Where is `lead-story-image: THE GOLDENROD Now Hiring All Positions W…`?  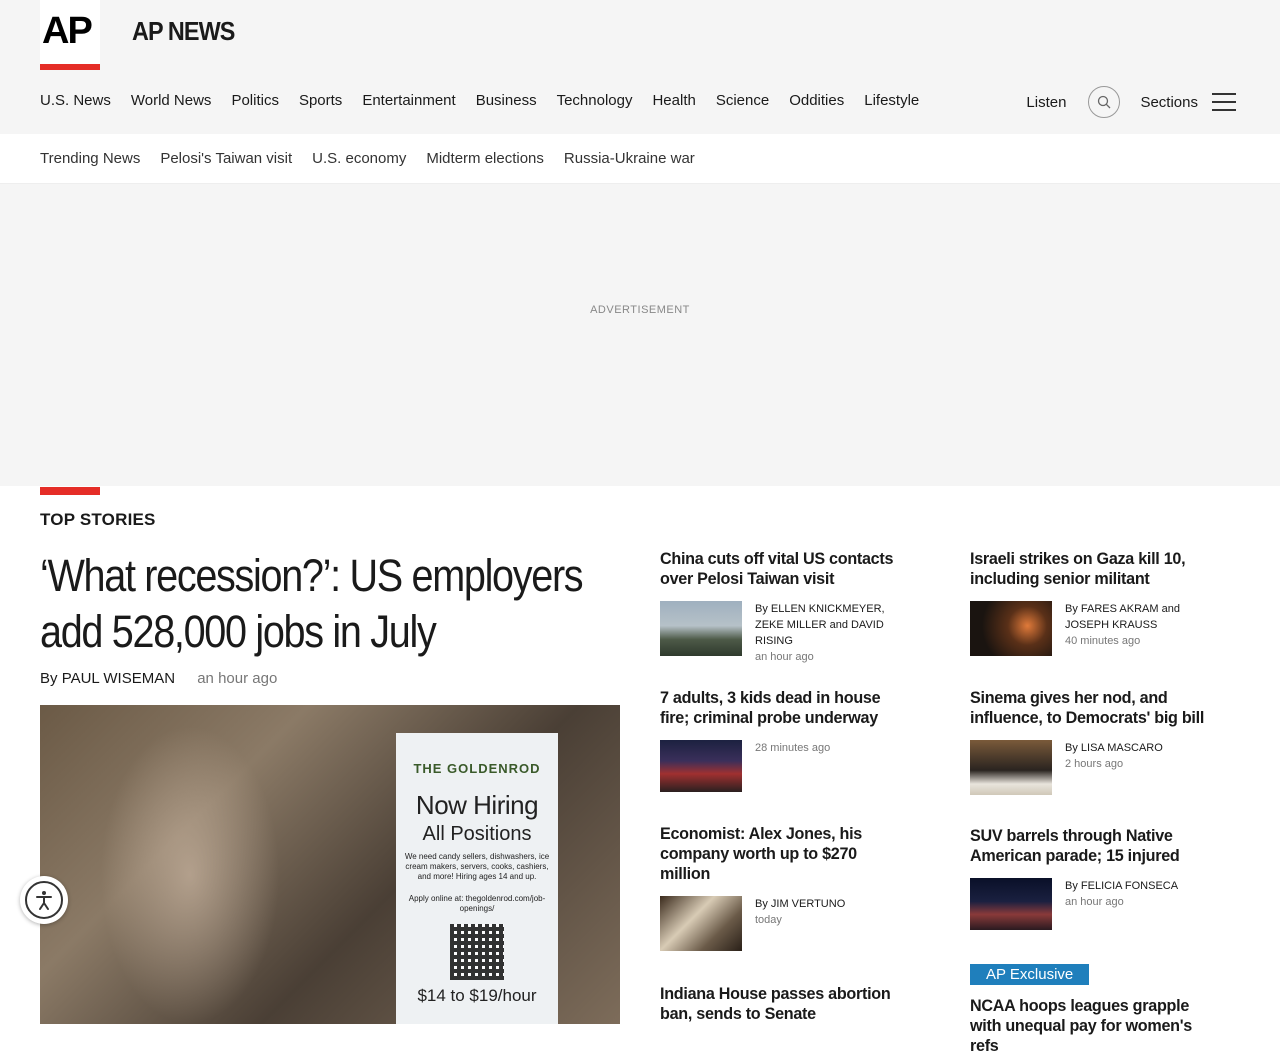 lead-story-image: THE GOLDENROD Now Hiring All Positions W… is located at coordinates (330, 864).